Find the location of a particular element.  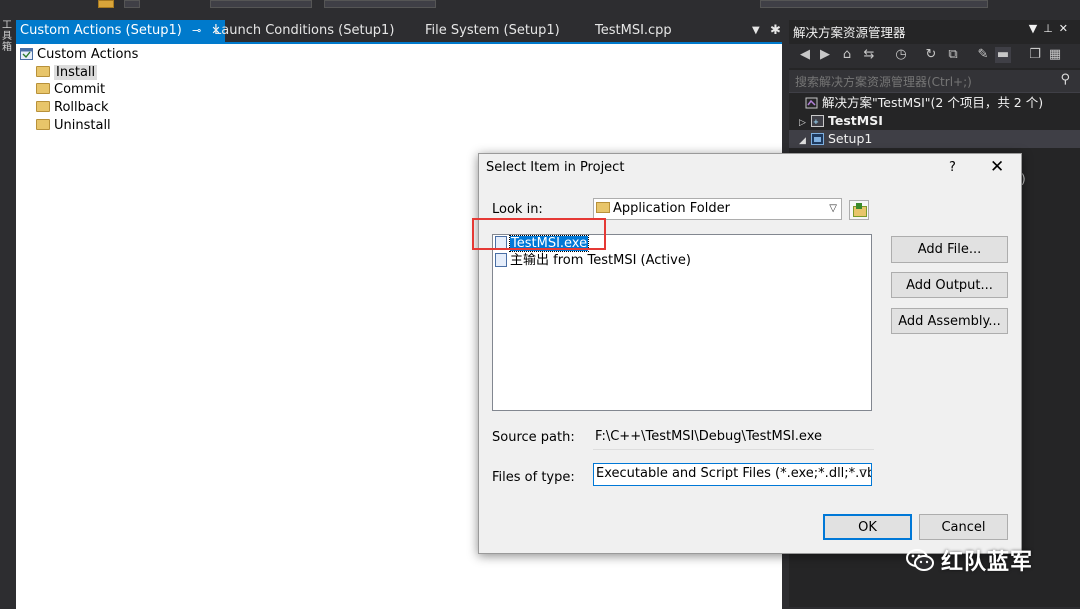

dialog-title: Select Item in Project is located at coordinates (555, 167).